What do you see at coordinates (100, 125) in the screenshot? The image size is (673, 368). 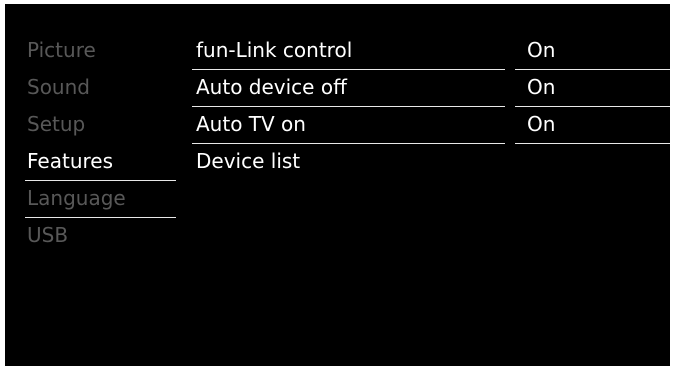 I see `menu-item-setup: Setup` at bounding box center [100, 125].